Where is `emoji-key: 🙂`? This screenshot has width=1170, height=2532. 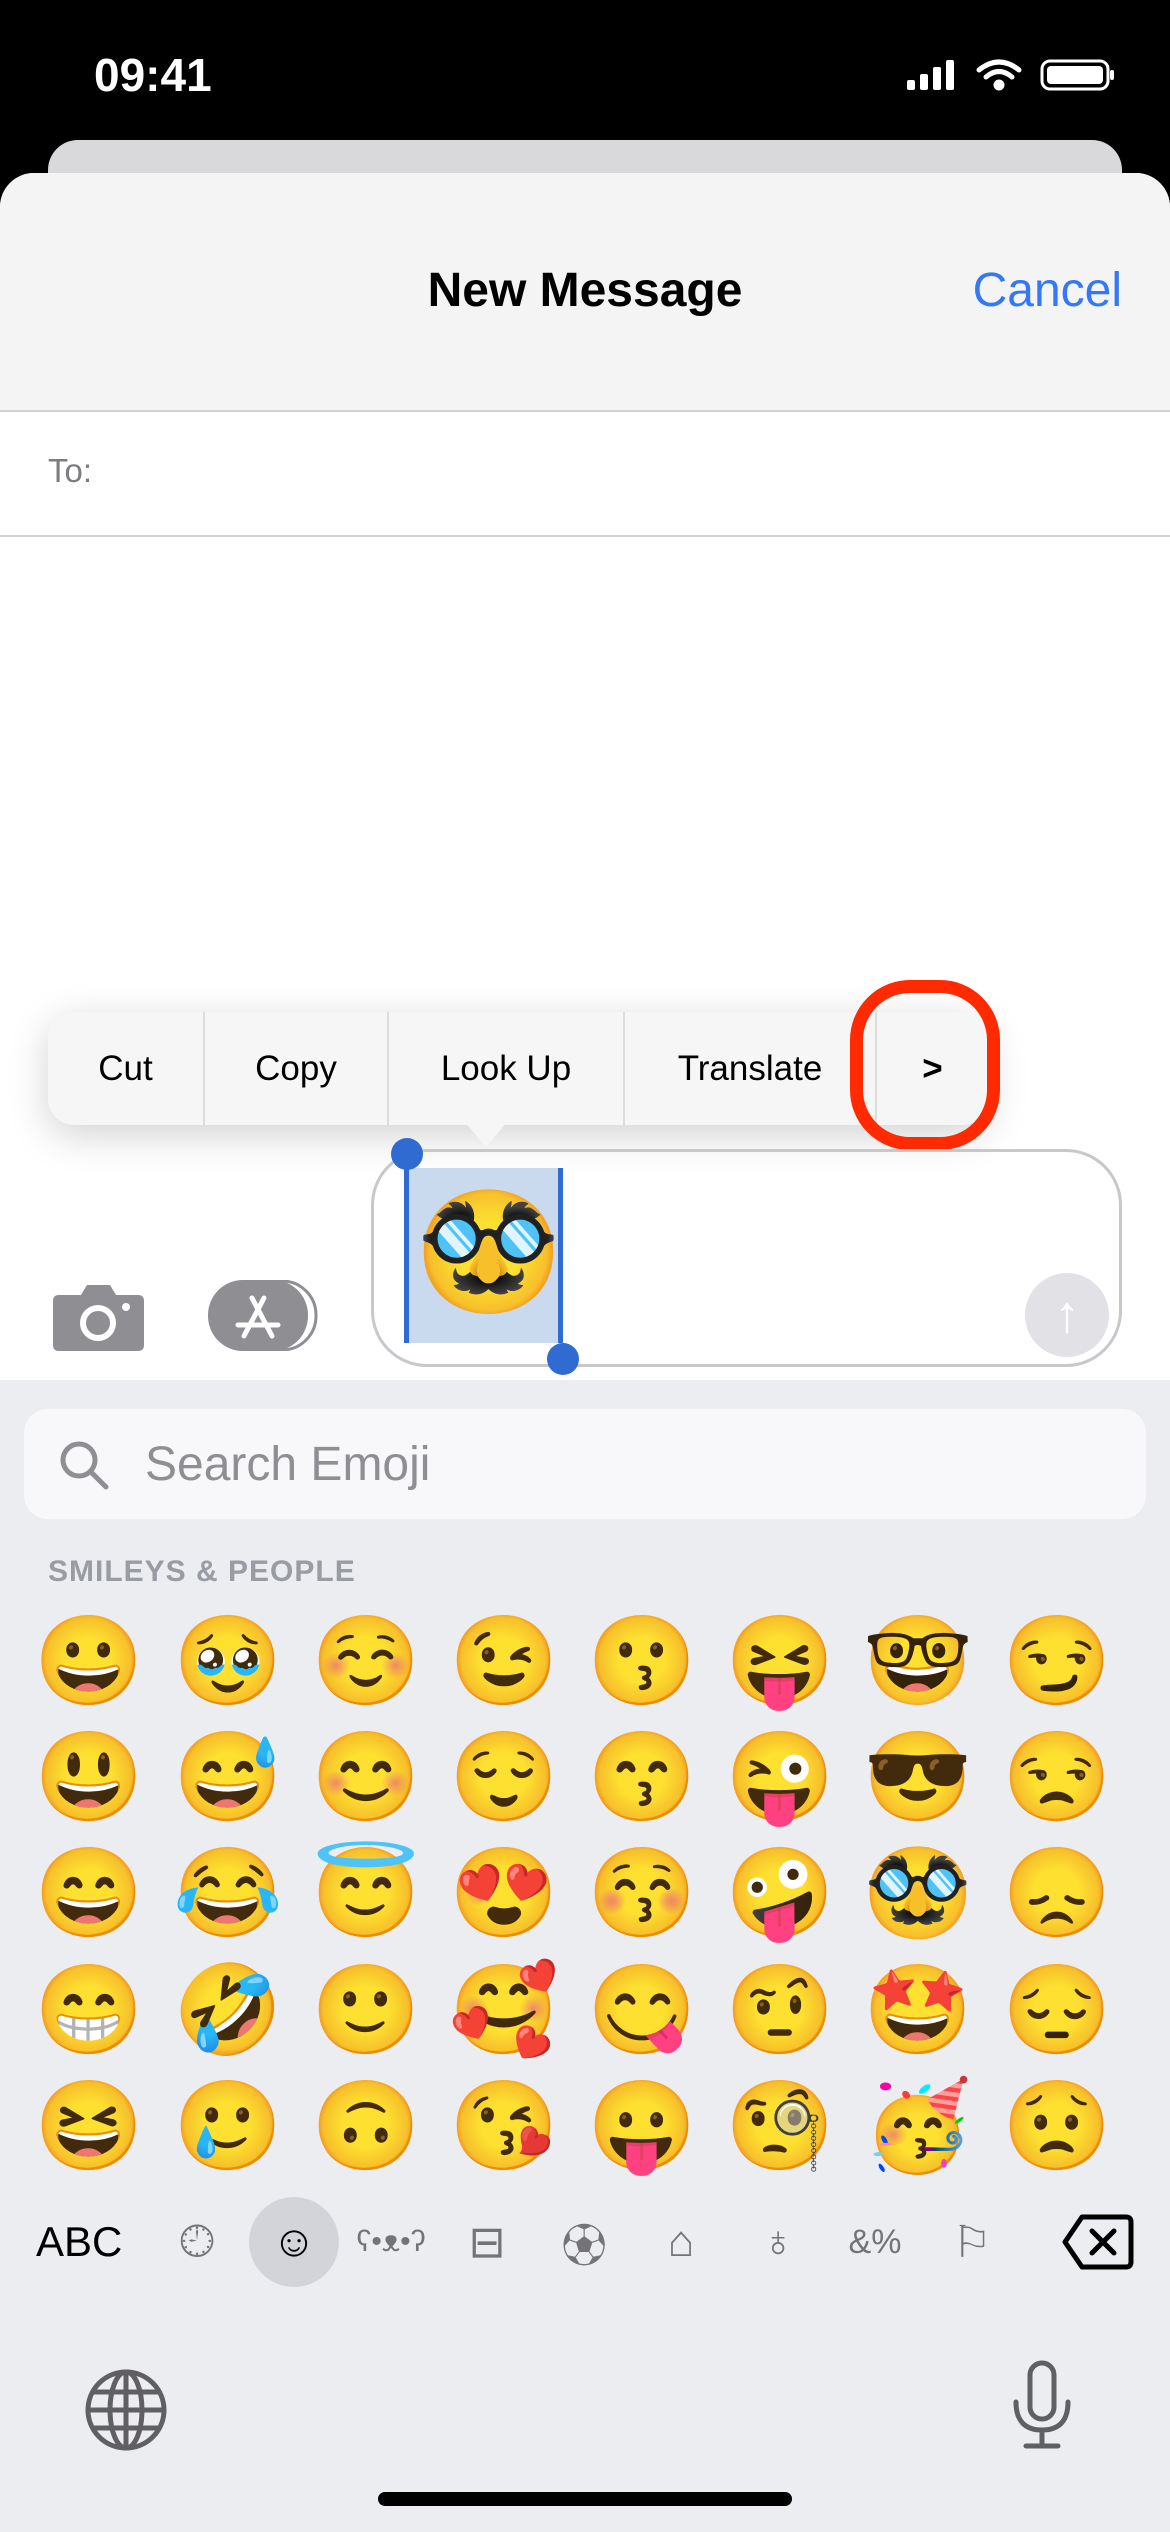
emoji-key: 🙂 is located at coordinates (366, 2010).